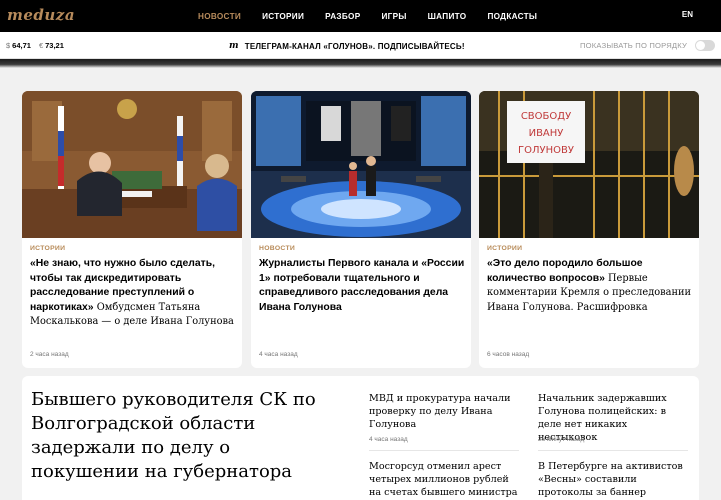 The width and height of the screenshot is (721, 500). Describe the element at coordinates (393, 16) in the screenshot. I see `nav-games: ИГРЫ` at that location.